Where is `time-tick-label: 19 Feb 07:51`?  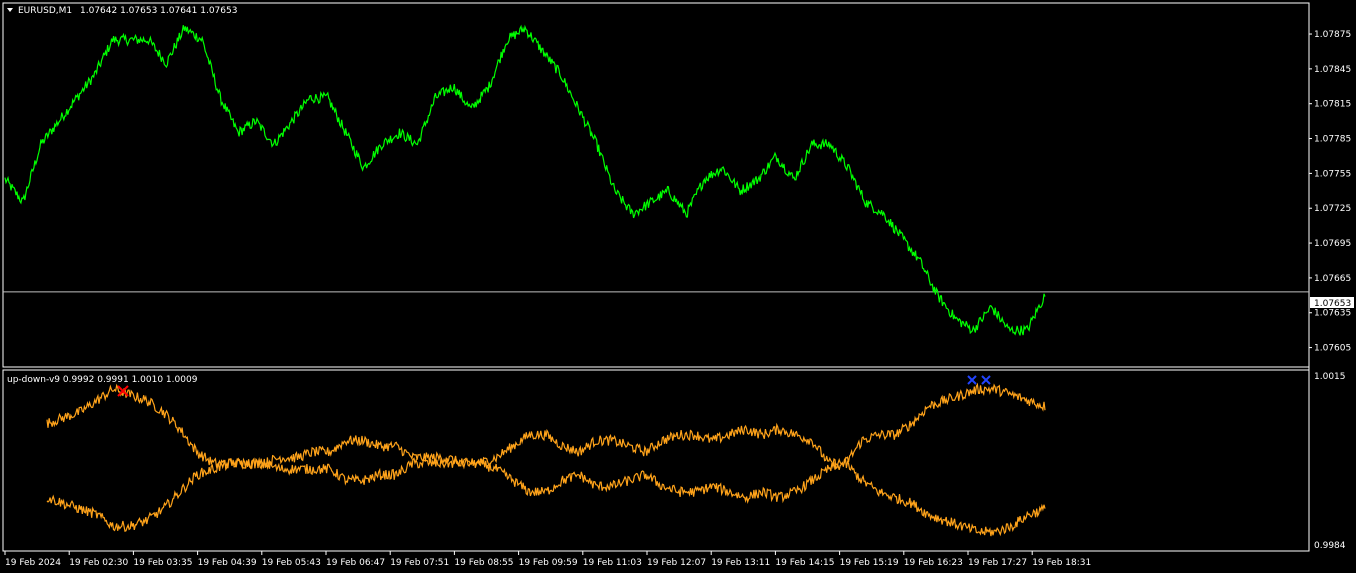 time-tick-label: 19 Feb 07:51 is located at coordinates (419, 563).